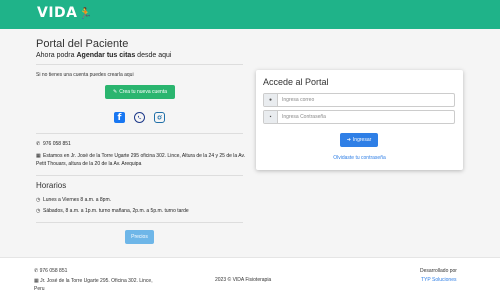 This screenshot has width=500, height=300. Describe the element at coordinates (366, 117) in the screenshot. I see `password-input` at that location.